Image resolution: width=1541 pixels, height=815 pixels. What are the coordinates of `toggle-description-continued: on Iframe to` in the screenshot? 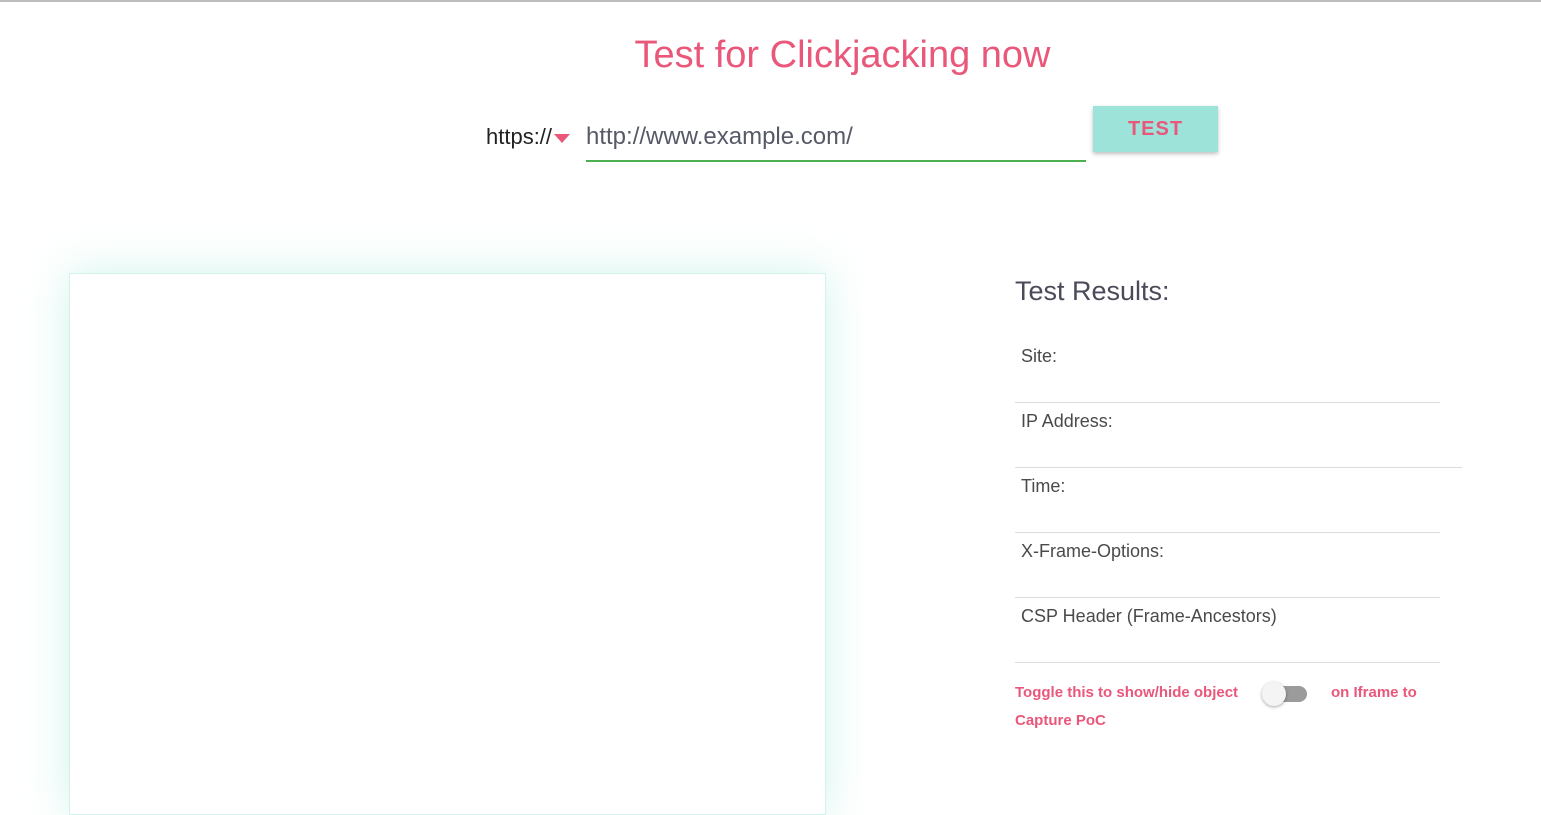 It's located at (1374, 692).